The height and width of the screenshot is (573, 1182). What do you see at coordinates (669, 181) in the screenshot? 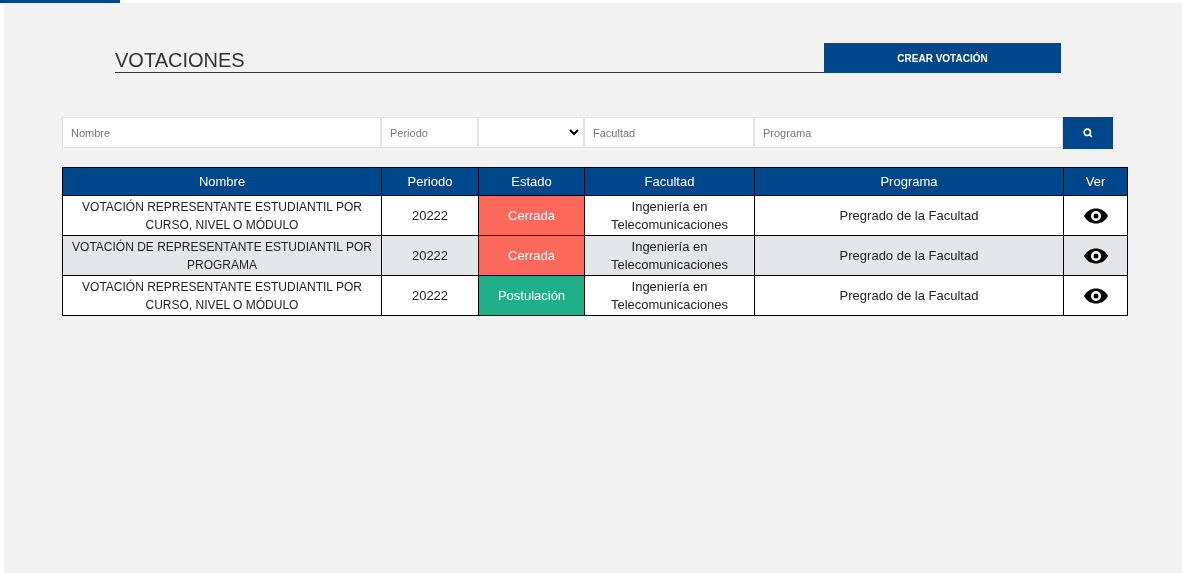
I see `column-header: Facultad` at bounding box center [669, 181].